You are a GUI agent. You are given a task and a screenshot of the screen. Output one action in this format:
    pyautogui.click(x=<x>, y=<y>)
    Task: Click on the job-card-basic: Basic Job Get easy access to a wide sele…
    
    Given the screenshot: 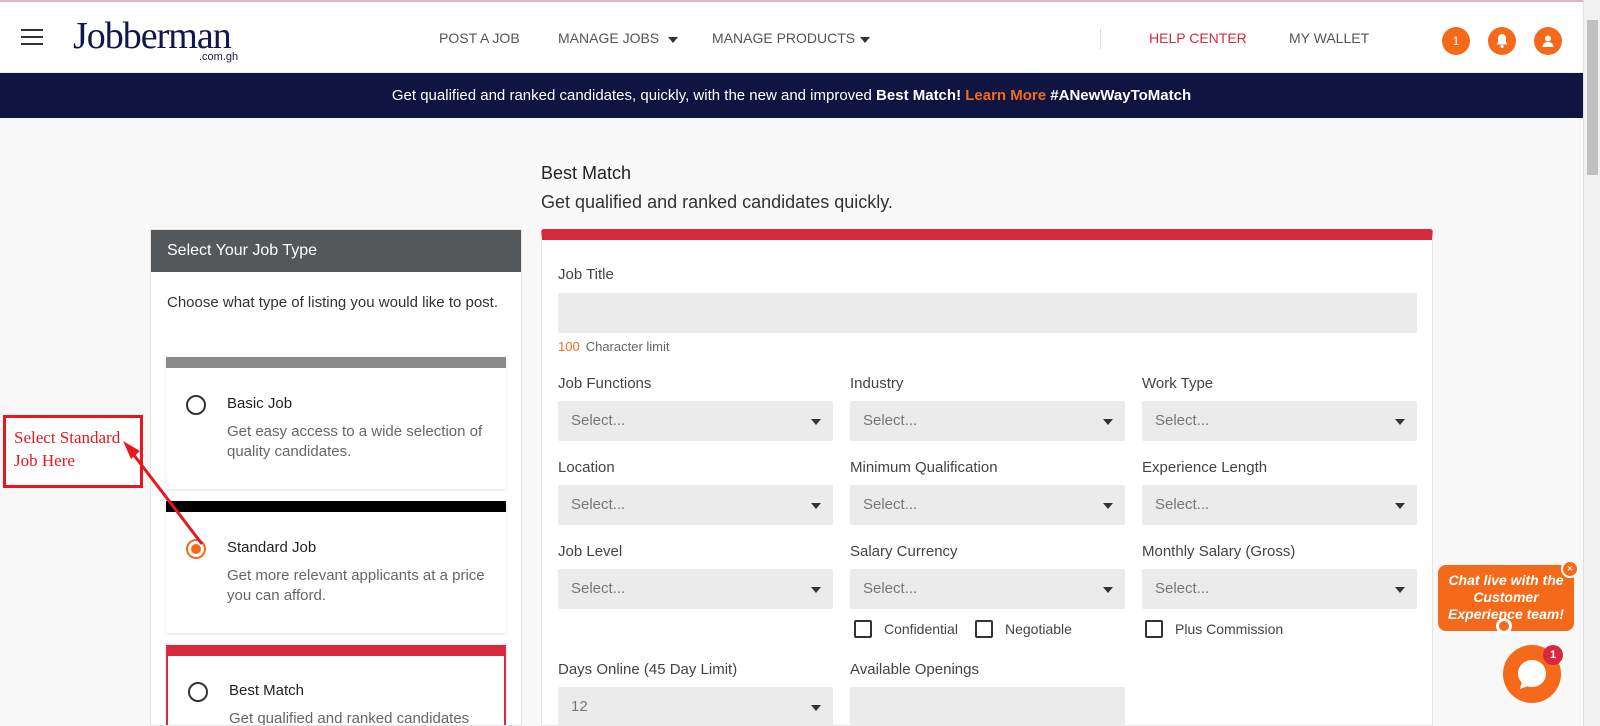 What is the action you would take?
    pyautogui.click(x=336, y=423)
    